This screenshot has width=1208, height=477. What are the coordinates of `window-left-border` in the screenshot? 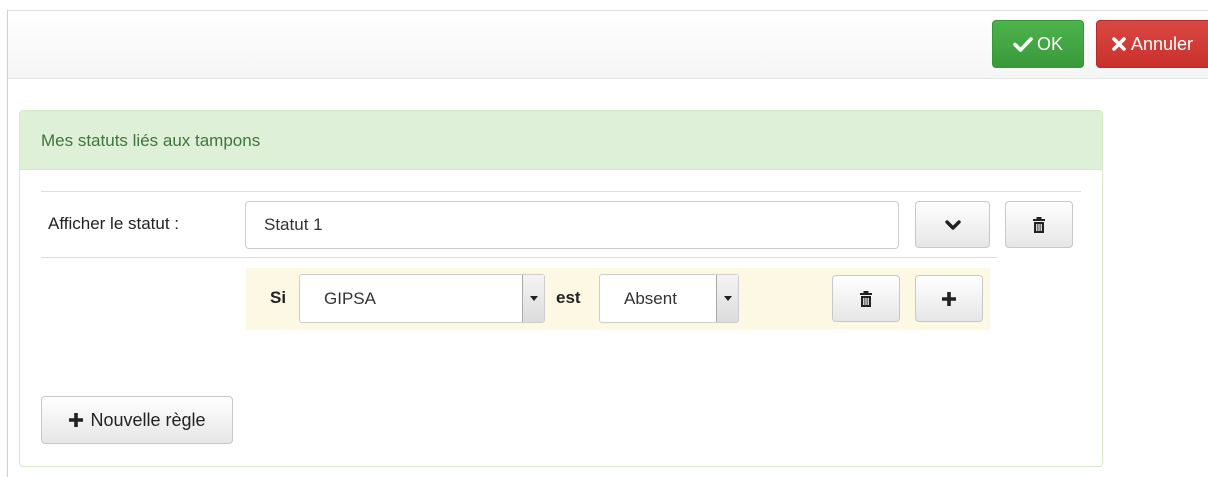 It's located at (7, 243).